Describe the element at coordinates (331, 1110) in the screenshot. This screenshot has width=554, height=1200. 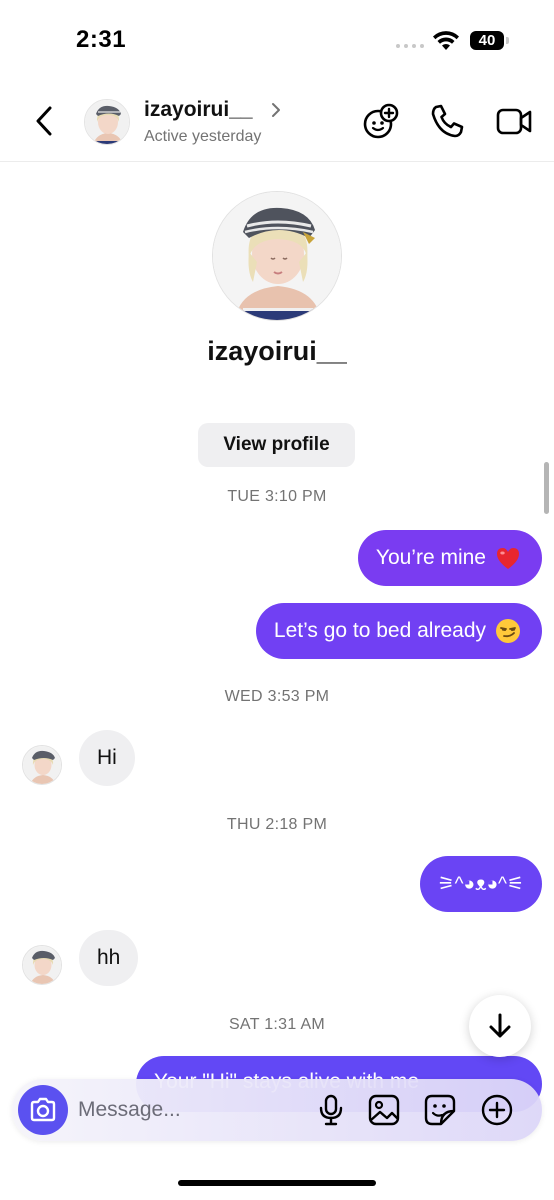
I see `microphone-icon` at that location.